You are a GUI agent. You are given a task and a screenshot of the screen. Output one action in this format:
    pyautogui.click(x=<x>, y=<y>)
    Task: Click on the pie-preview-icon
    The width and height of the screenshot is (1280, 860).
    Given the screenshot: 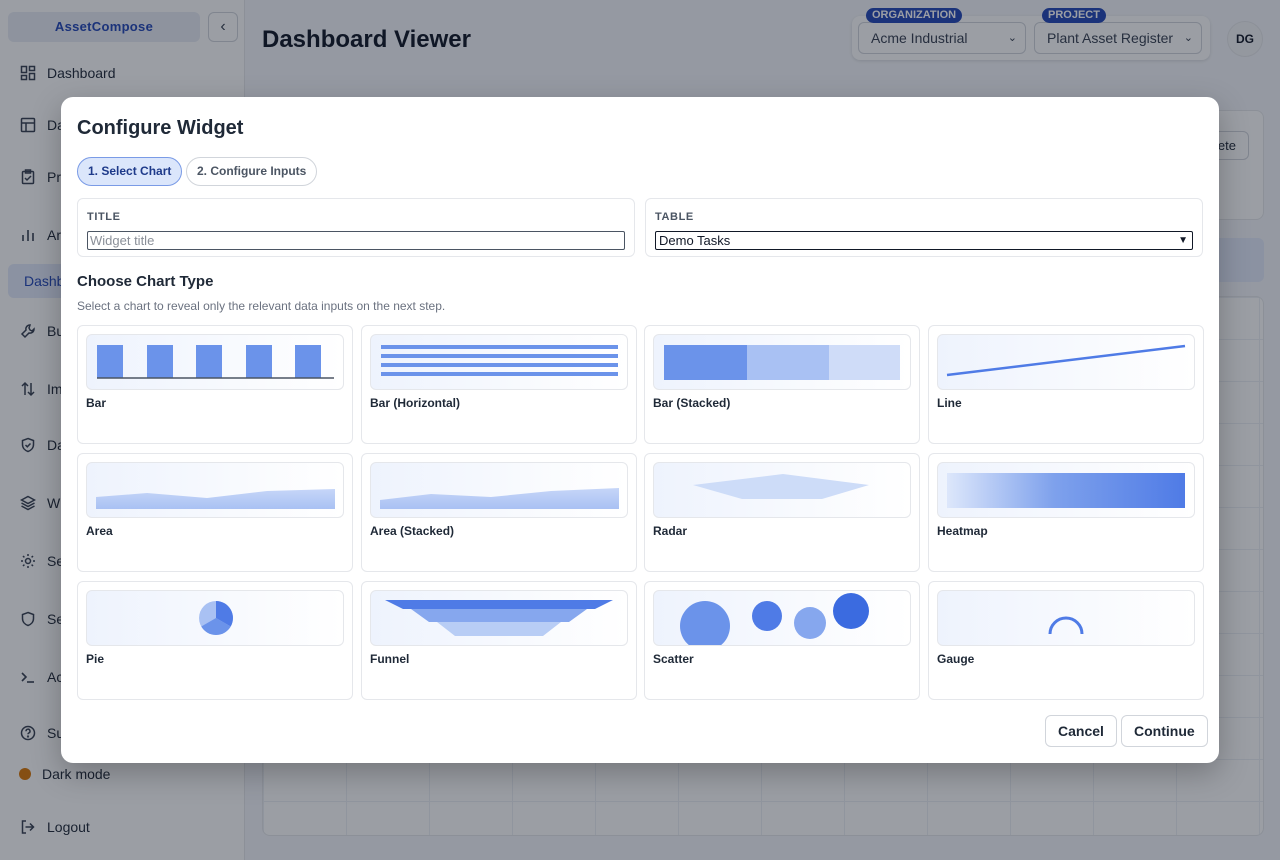 What is the action you would take?
    pyautogui.click(x=215, y=618)
    